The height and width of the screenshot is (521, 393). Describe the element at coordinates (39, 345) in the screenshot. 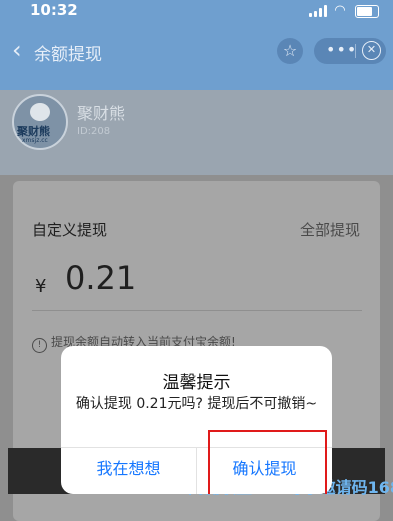

I see `info-icon: !` at that location.